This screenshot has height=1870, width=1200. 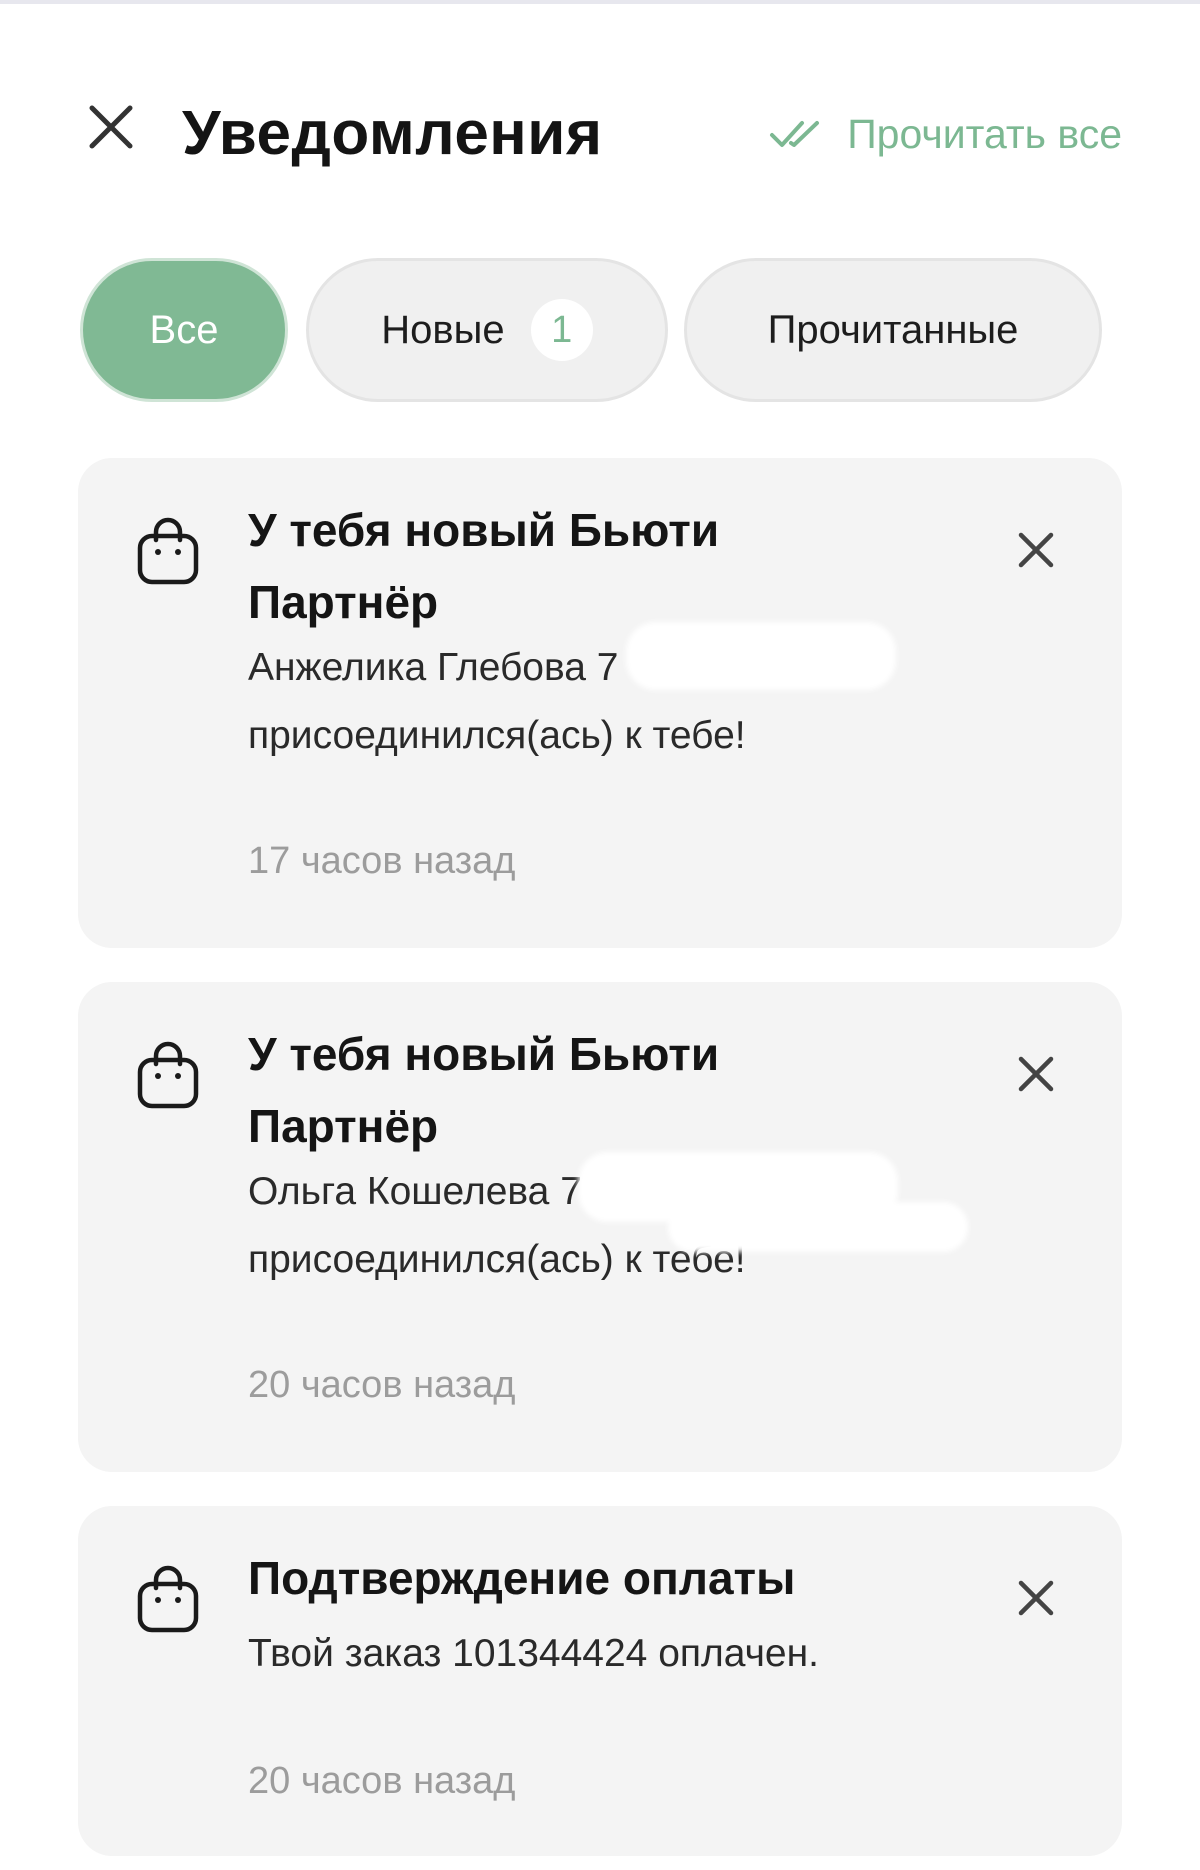 What do you see at coordinates (533, 1653) in the screenshot?
I see `notification-body: Твой заказ 101344424 оплачен.` at bounding box center [533, 1653].